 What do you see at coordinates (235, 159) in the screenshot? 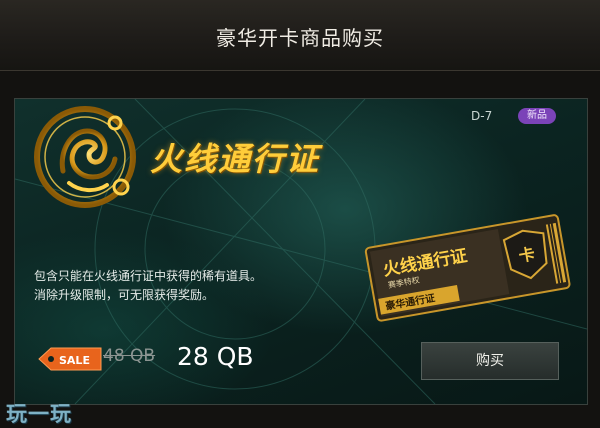
I see `card-title: 火线通行证` at bounding box center [235, 159].